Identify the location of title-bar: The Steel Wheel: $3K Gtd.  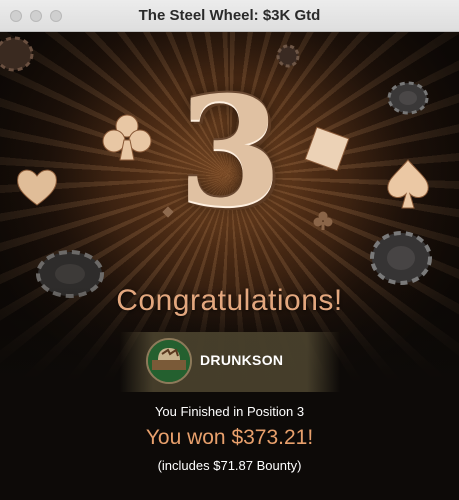
(229, 16).